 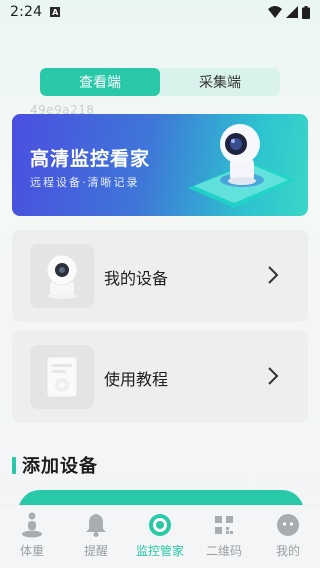 I want to click on qr-code-icon, so click(x=224, y=525).